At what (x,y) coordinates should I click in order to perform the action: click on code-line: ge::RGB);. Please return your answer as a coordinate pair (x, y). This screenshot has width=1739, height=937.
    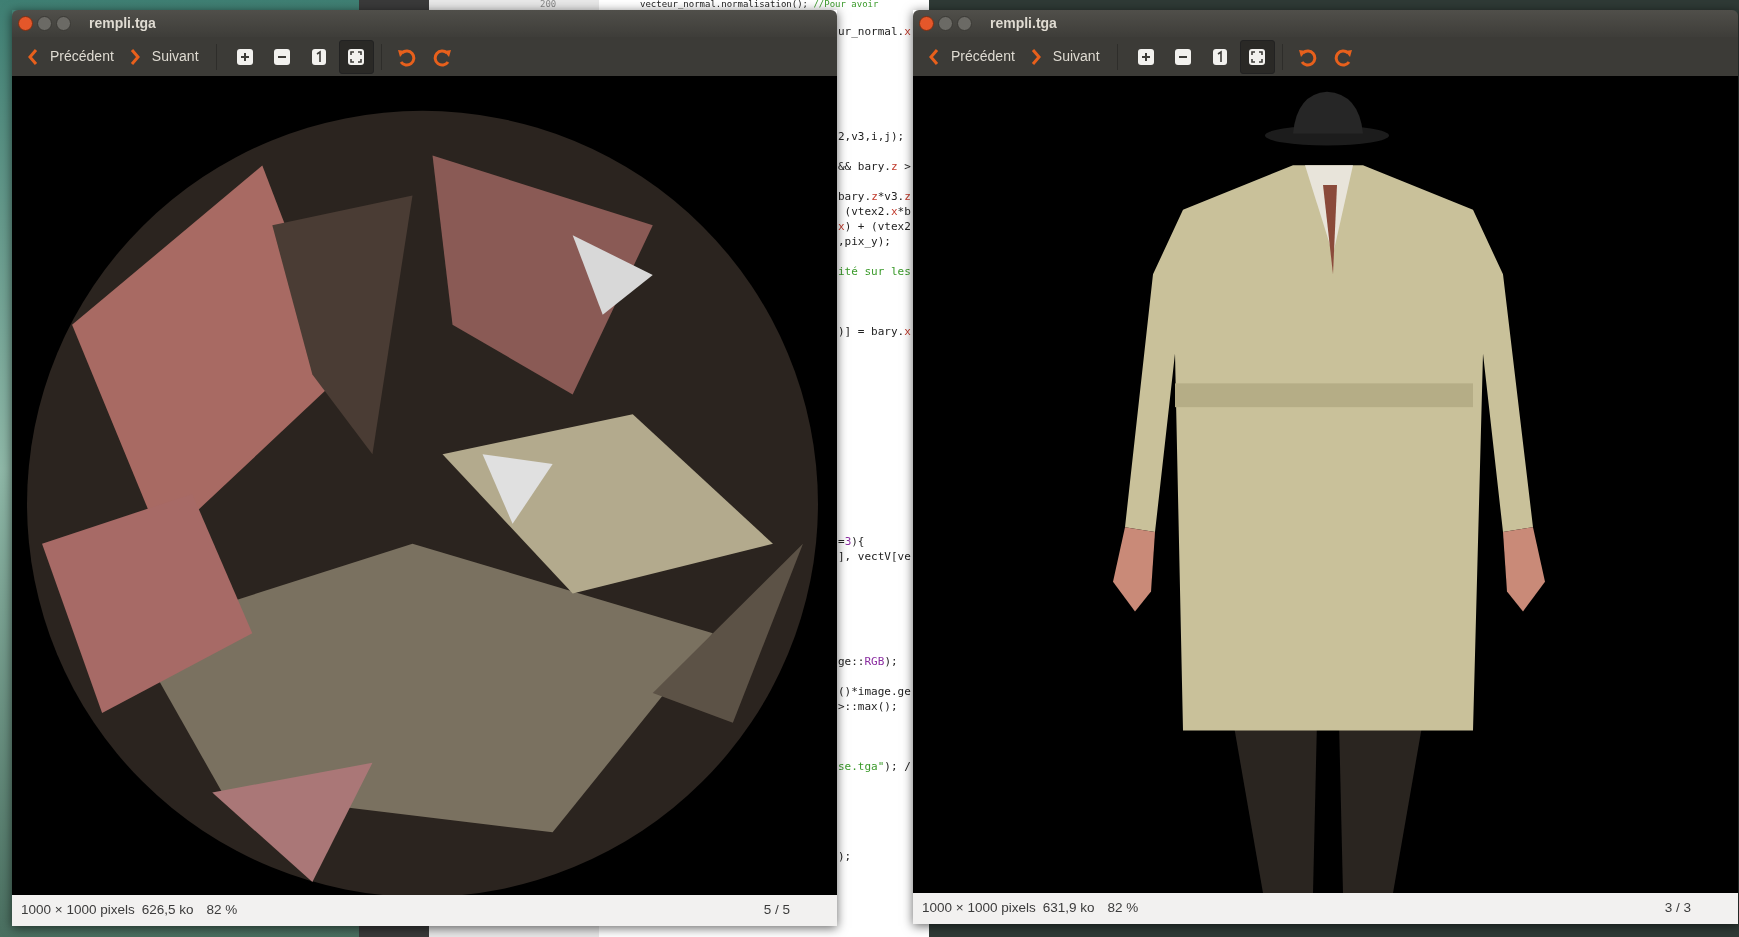
    Looking at the image, I should click on (868, 661).